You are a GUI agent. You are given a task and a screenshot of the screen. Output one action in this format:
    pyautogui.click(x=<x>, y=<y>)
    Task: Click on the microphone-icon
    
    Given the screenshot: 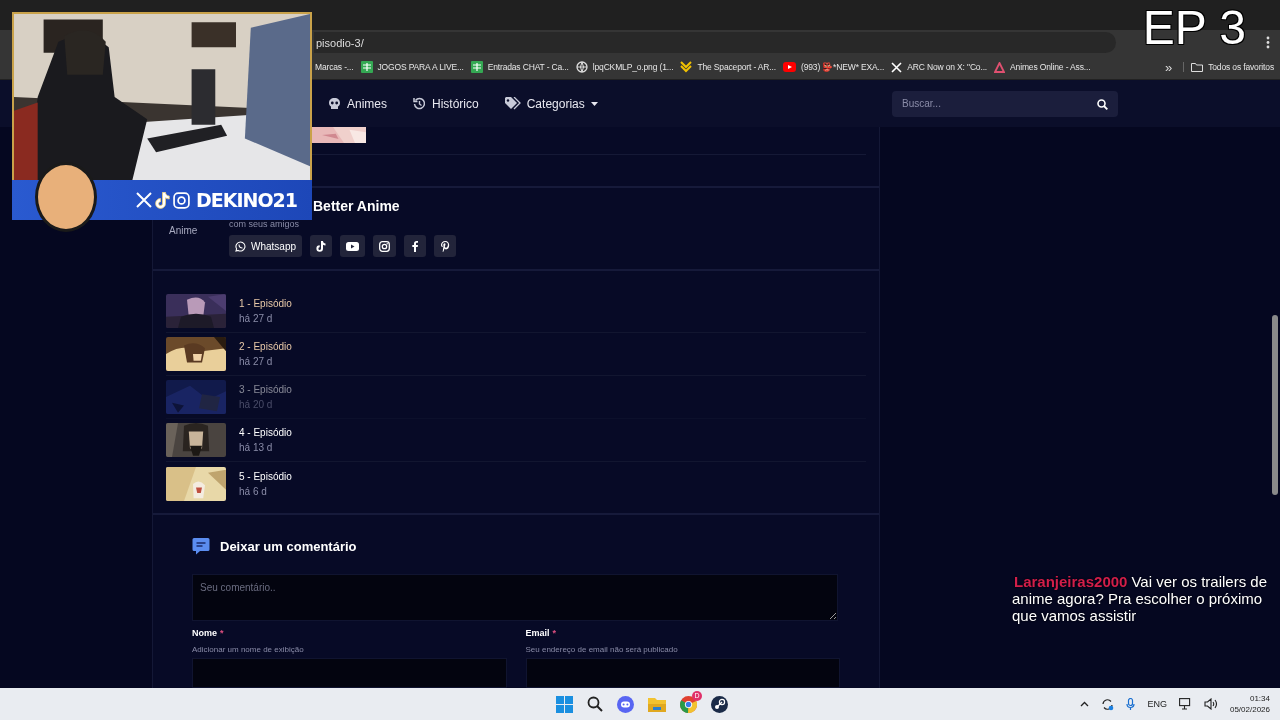 What is the action you would take?
    pyautogui.click(x=1131, y=704)
    